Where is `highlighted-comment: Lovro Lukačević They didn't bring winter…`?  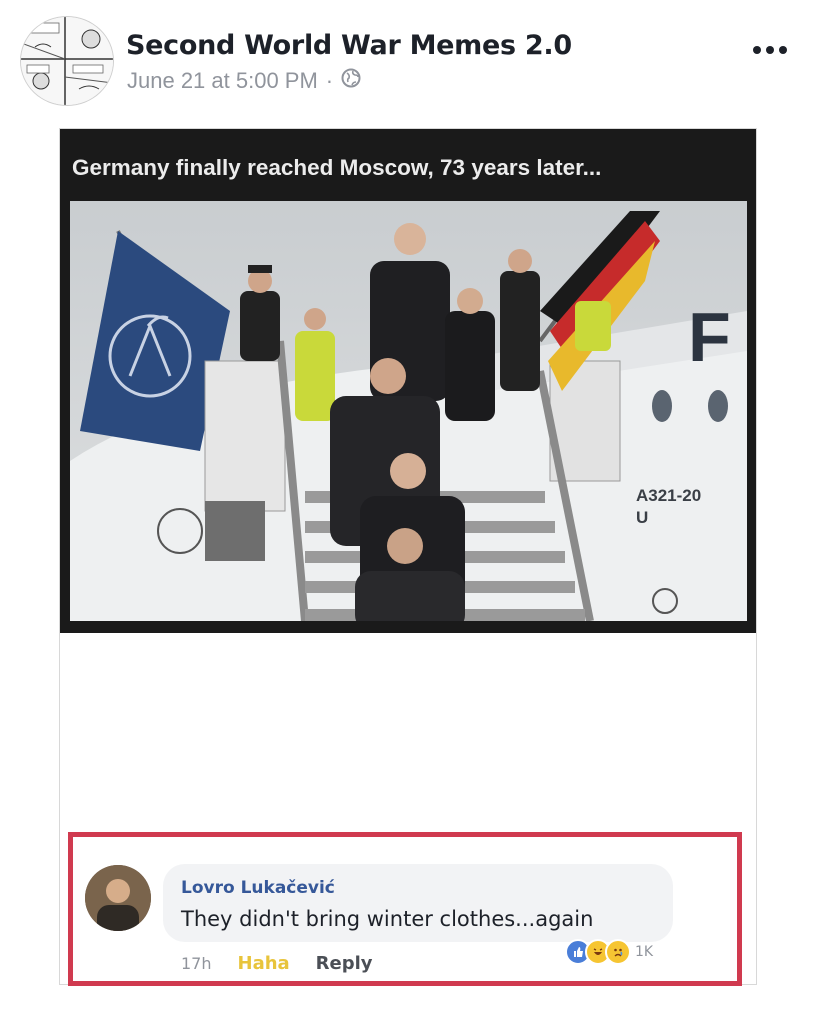 highlighted-comment: Lovro Lukačević They didn't bring winter… is located at coordinates (405, 909).